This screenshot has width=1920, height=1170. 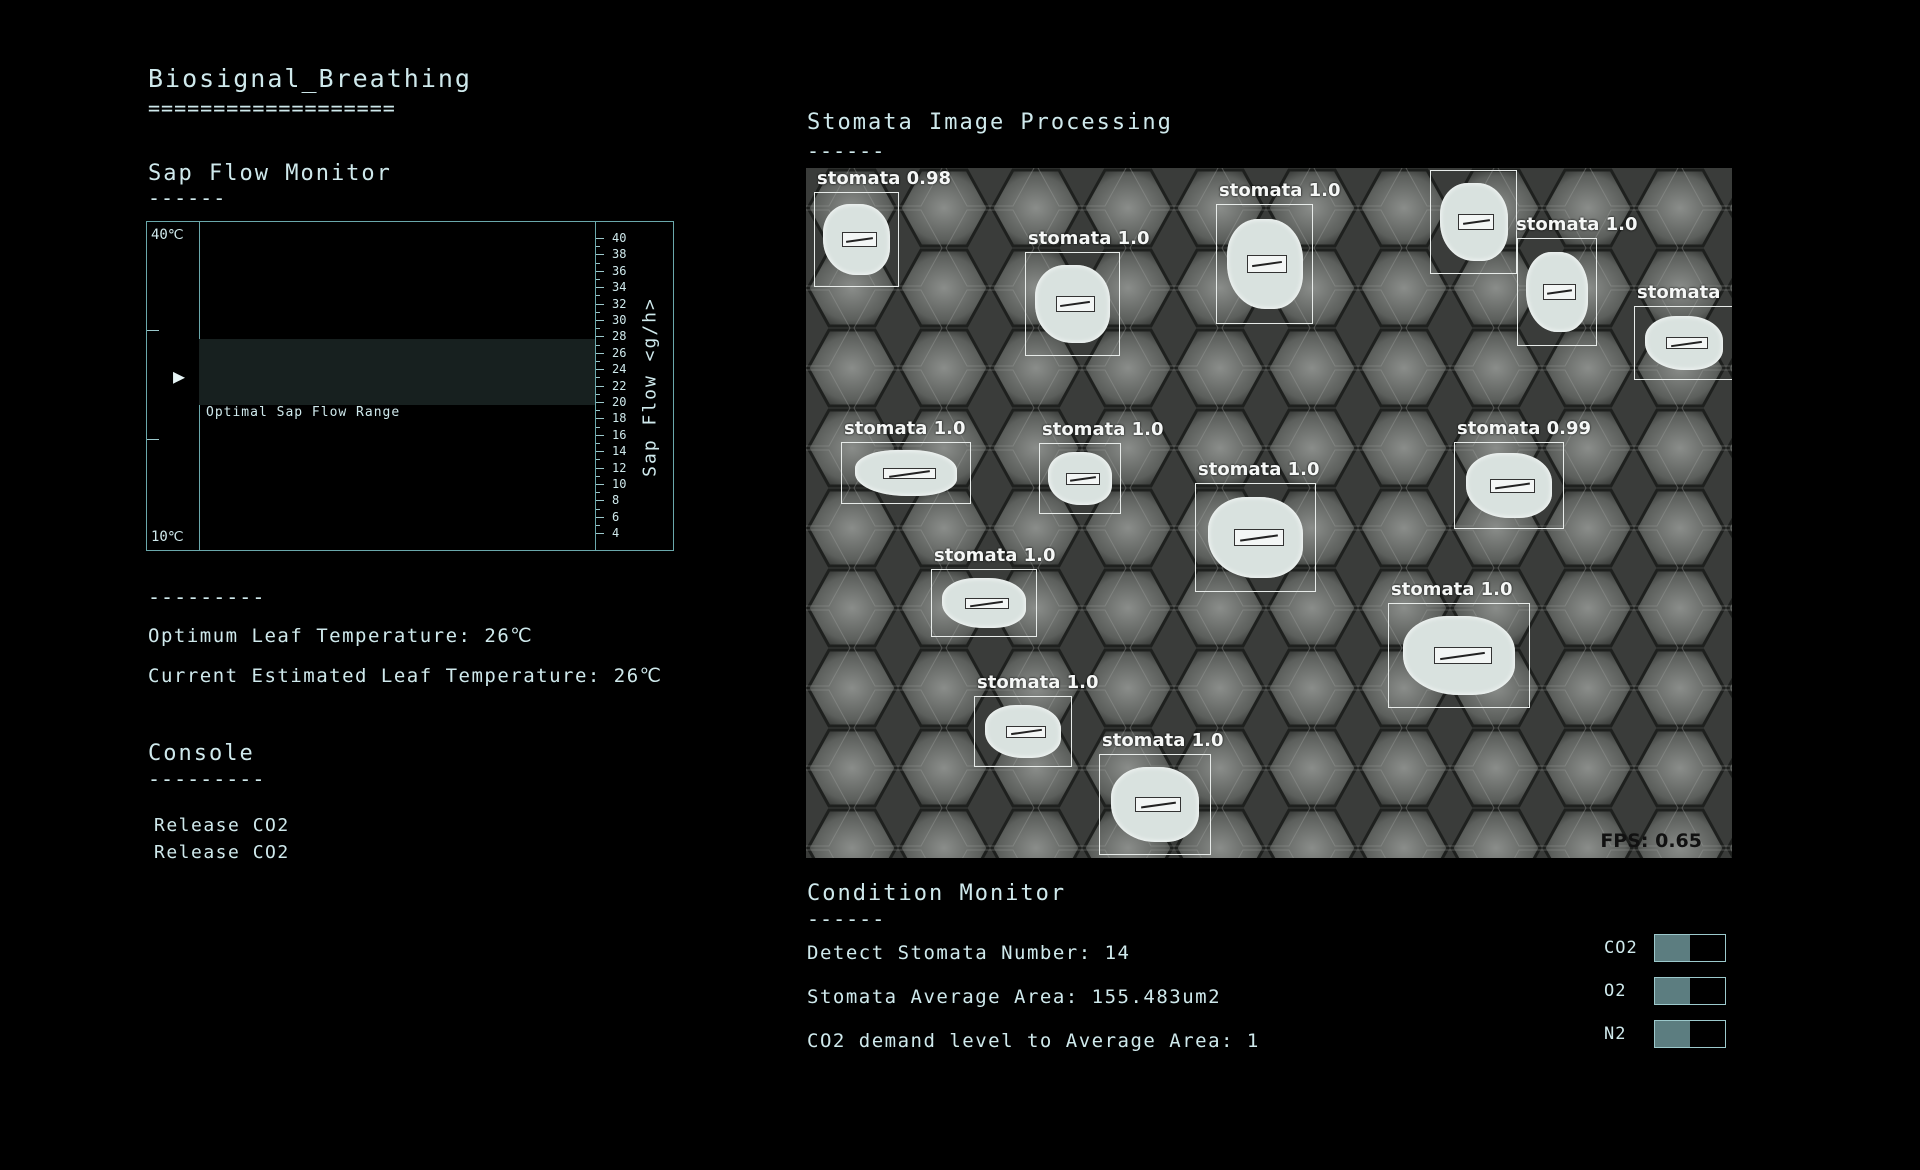 I want to click on condition-rule: ------, so click(x=846, y=919).